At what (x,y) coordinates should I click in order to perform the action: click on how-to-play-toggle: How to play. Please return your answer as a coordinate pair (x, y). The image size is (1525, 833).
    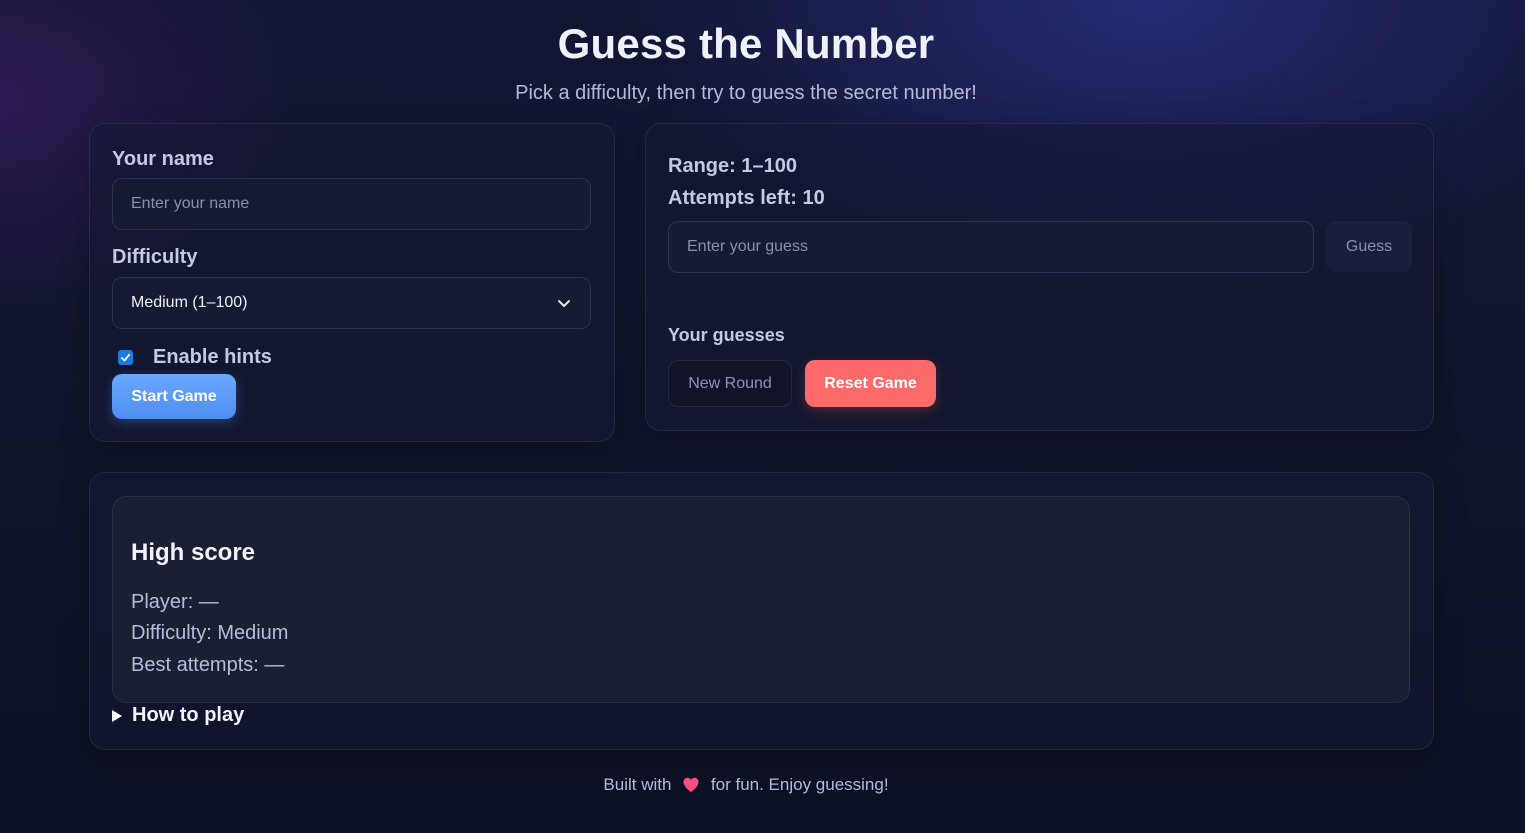
    Looking at the image, I should click on (178, 715).